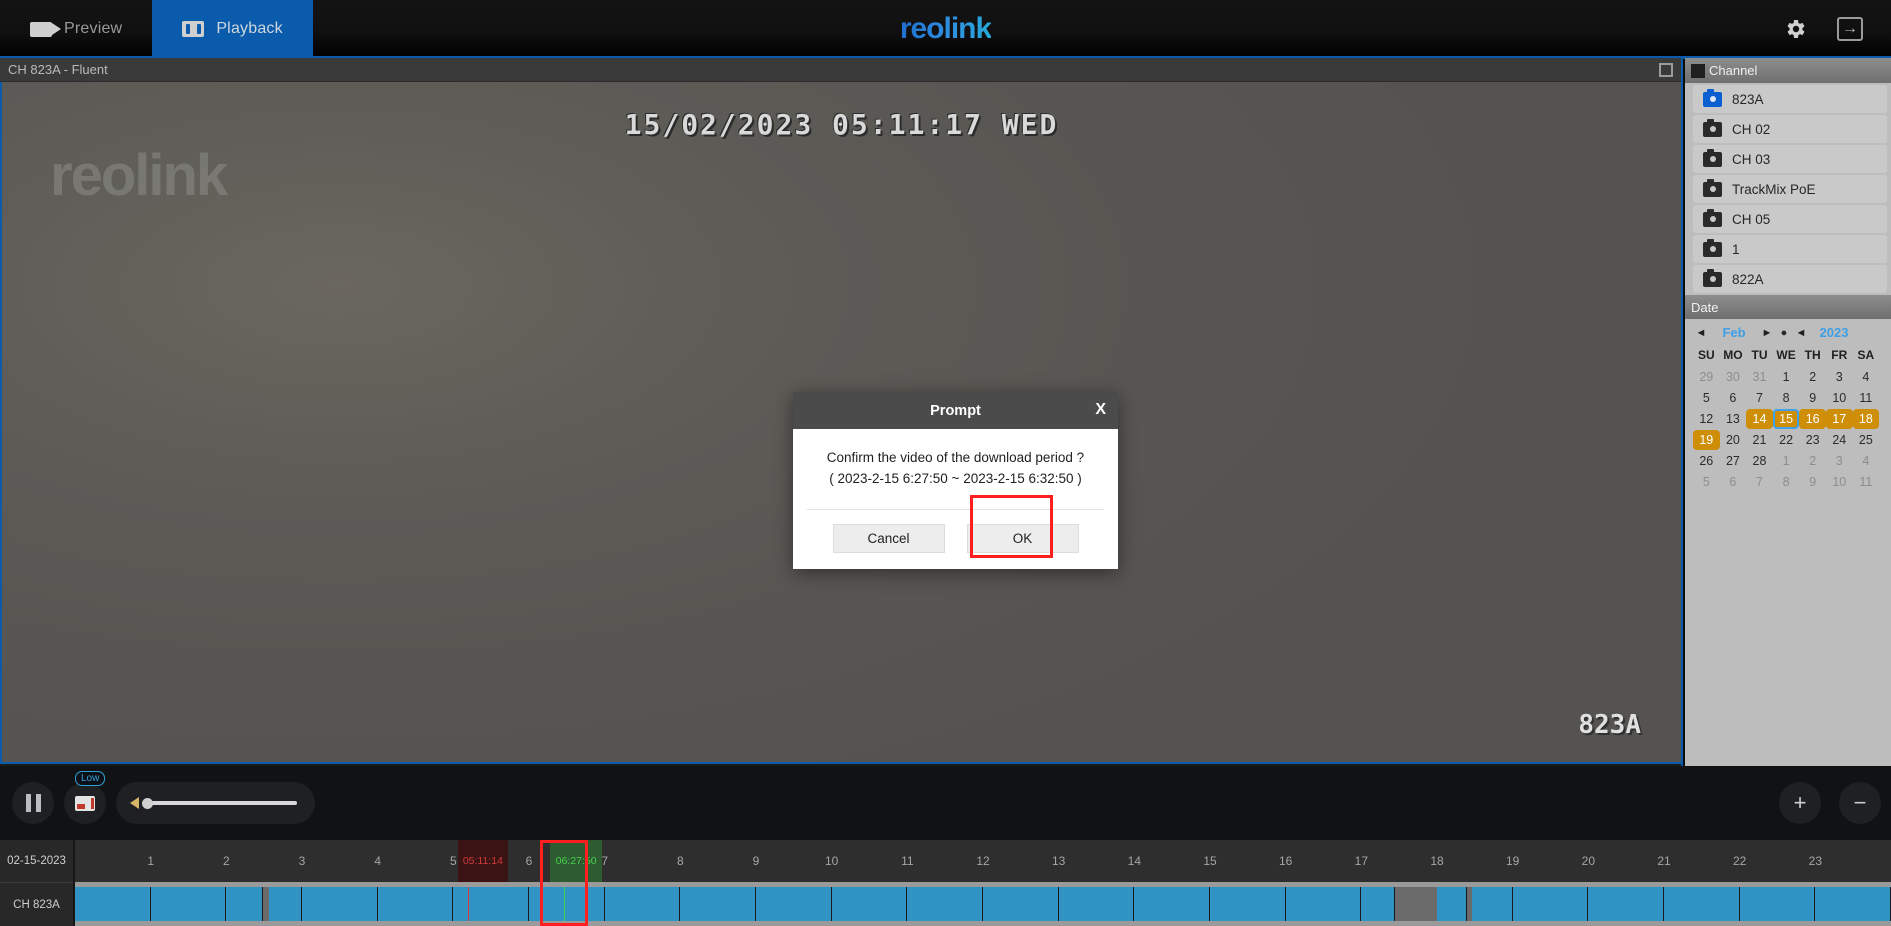 The image size is (1891, 926). I want to click on calendar-day: 26, so click(1706, 461).